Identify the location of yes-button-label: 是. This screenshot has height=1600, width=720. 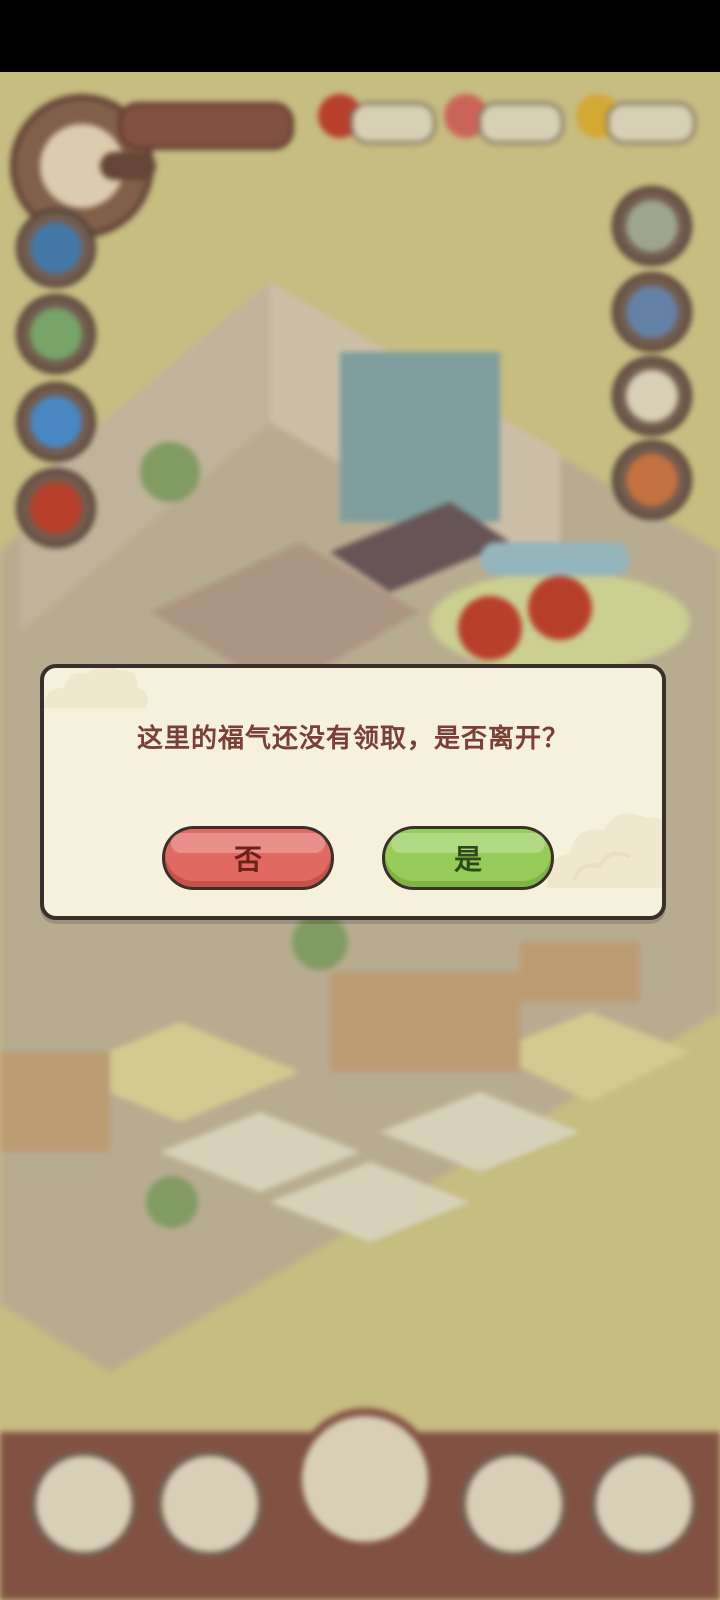
(467, 859).